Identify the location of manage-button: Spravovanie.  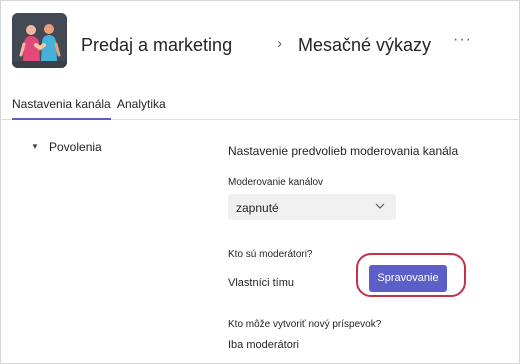
(408, 278).